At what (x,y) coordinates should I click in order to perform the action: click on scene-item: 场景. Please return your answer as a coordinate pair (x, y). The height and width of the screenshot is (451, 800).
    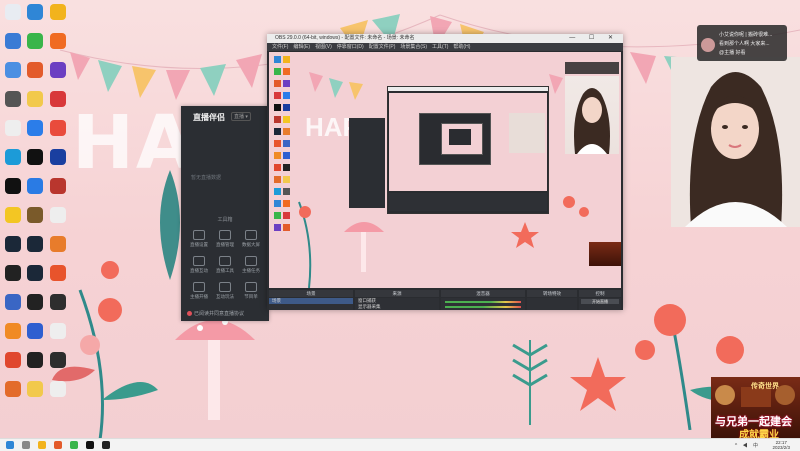
    Looking at the image, I should click on (311, 301).